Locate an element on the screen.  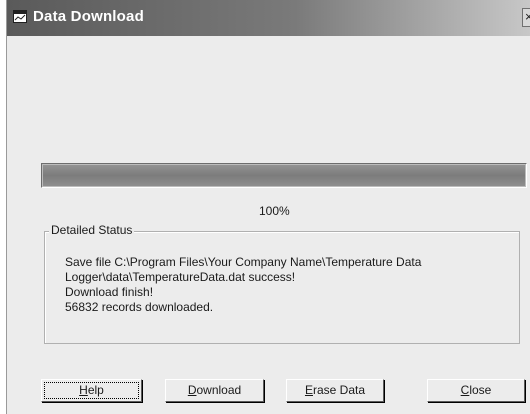
progress-fill is located at coordinates (284, 175).